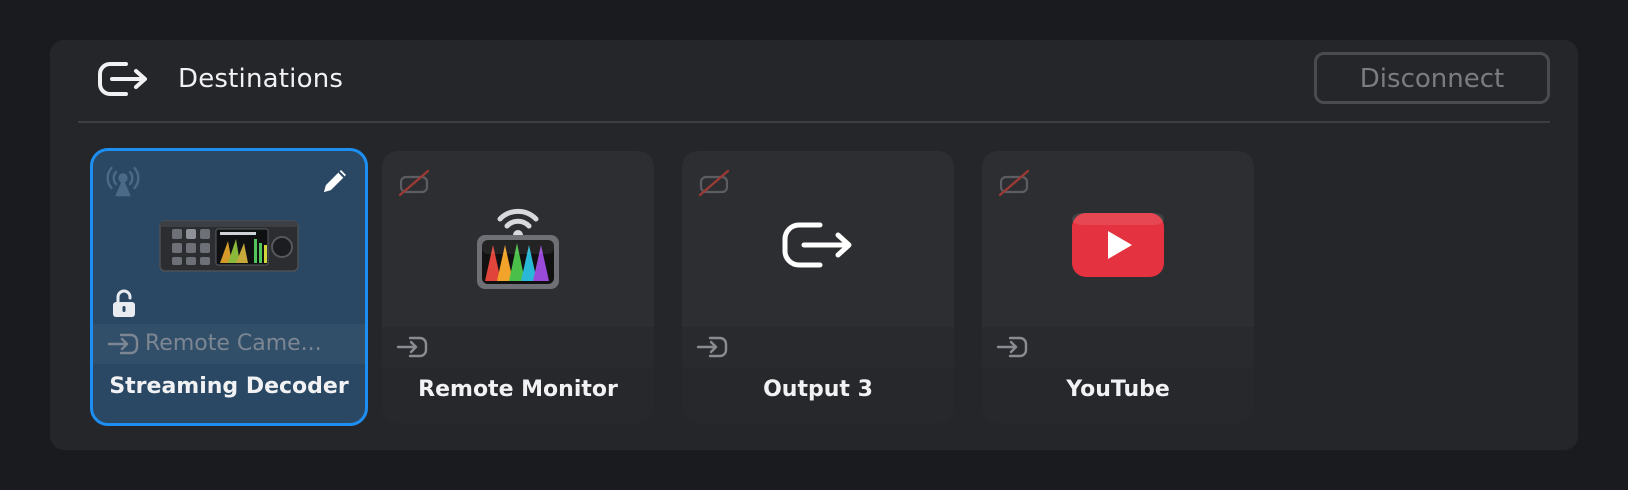  I want to click on destination-name: YouTube, so click(1118, 389).